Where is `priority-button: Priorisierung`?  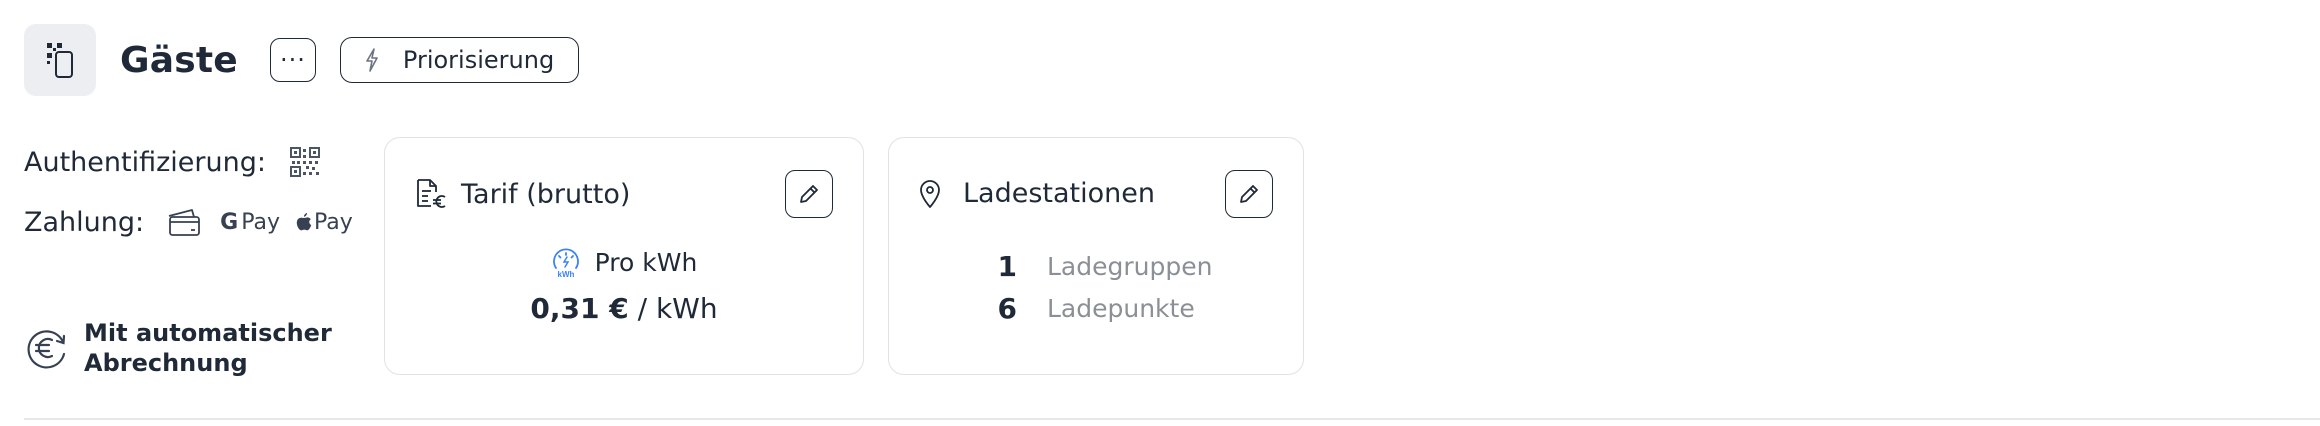
priority-button: Priorisierung is located at coordinates (459, 60).